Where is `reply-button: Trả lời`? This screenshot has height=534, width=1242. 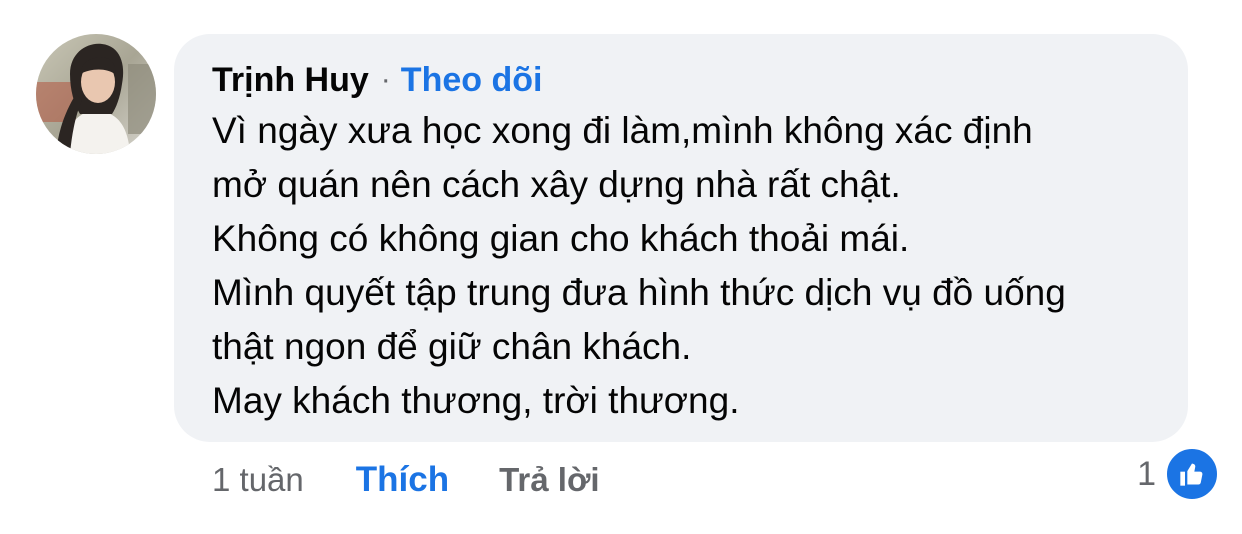 reply-button: Trả lời is located at coordinates (549, 480).